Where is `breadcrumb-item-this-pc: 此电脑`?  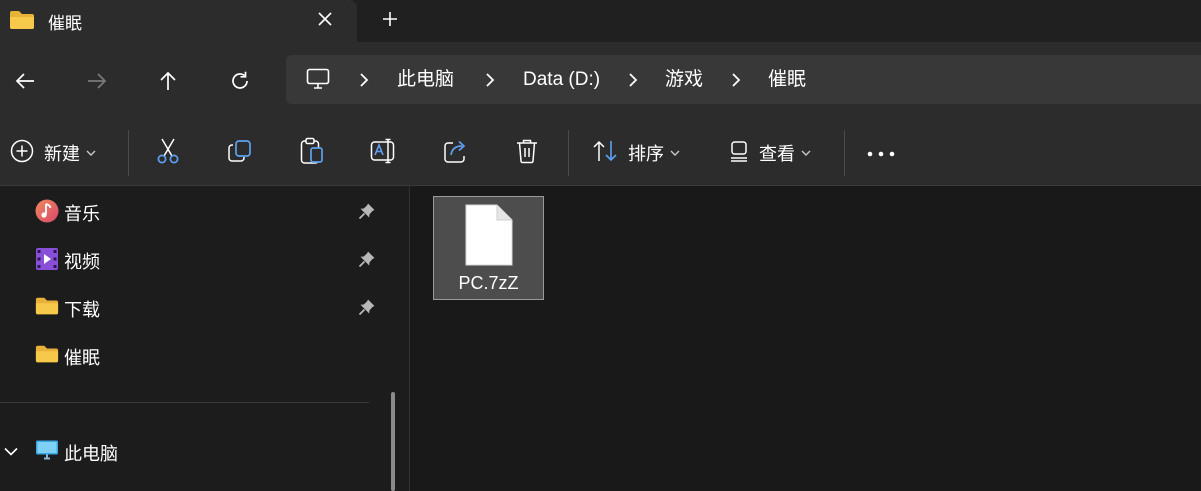 breadcrumb-item-this-pc: 此电脑 is located at coordinates (425, 79).